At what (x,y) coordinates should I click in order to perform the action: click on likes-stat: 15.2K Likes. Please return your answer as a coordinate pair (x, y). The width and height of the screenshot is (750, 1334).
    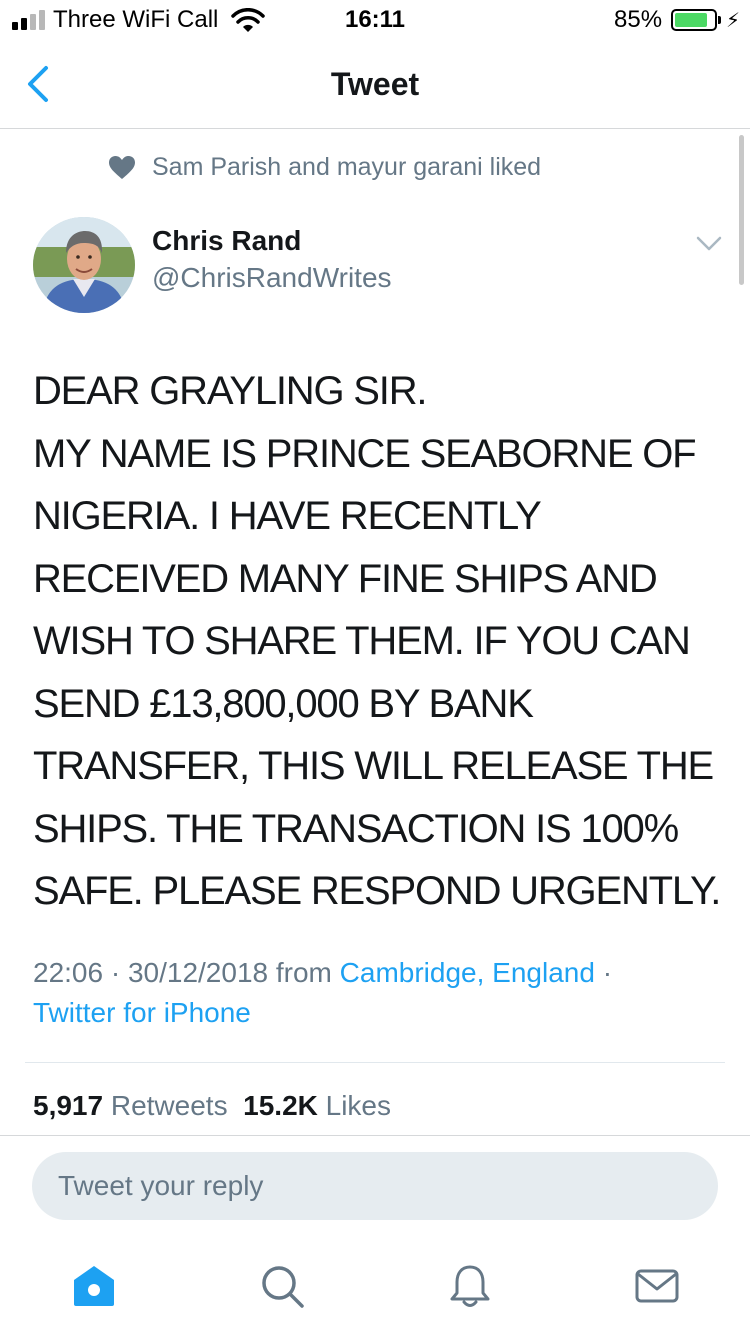
    Looking at the image, I should click on (317, 1105).